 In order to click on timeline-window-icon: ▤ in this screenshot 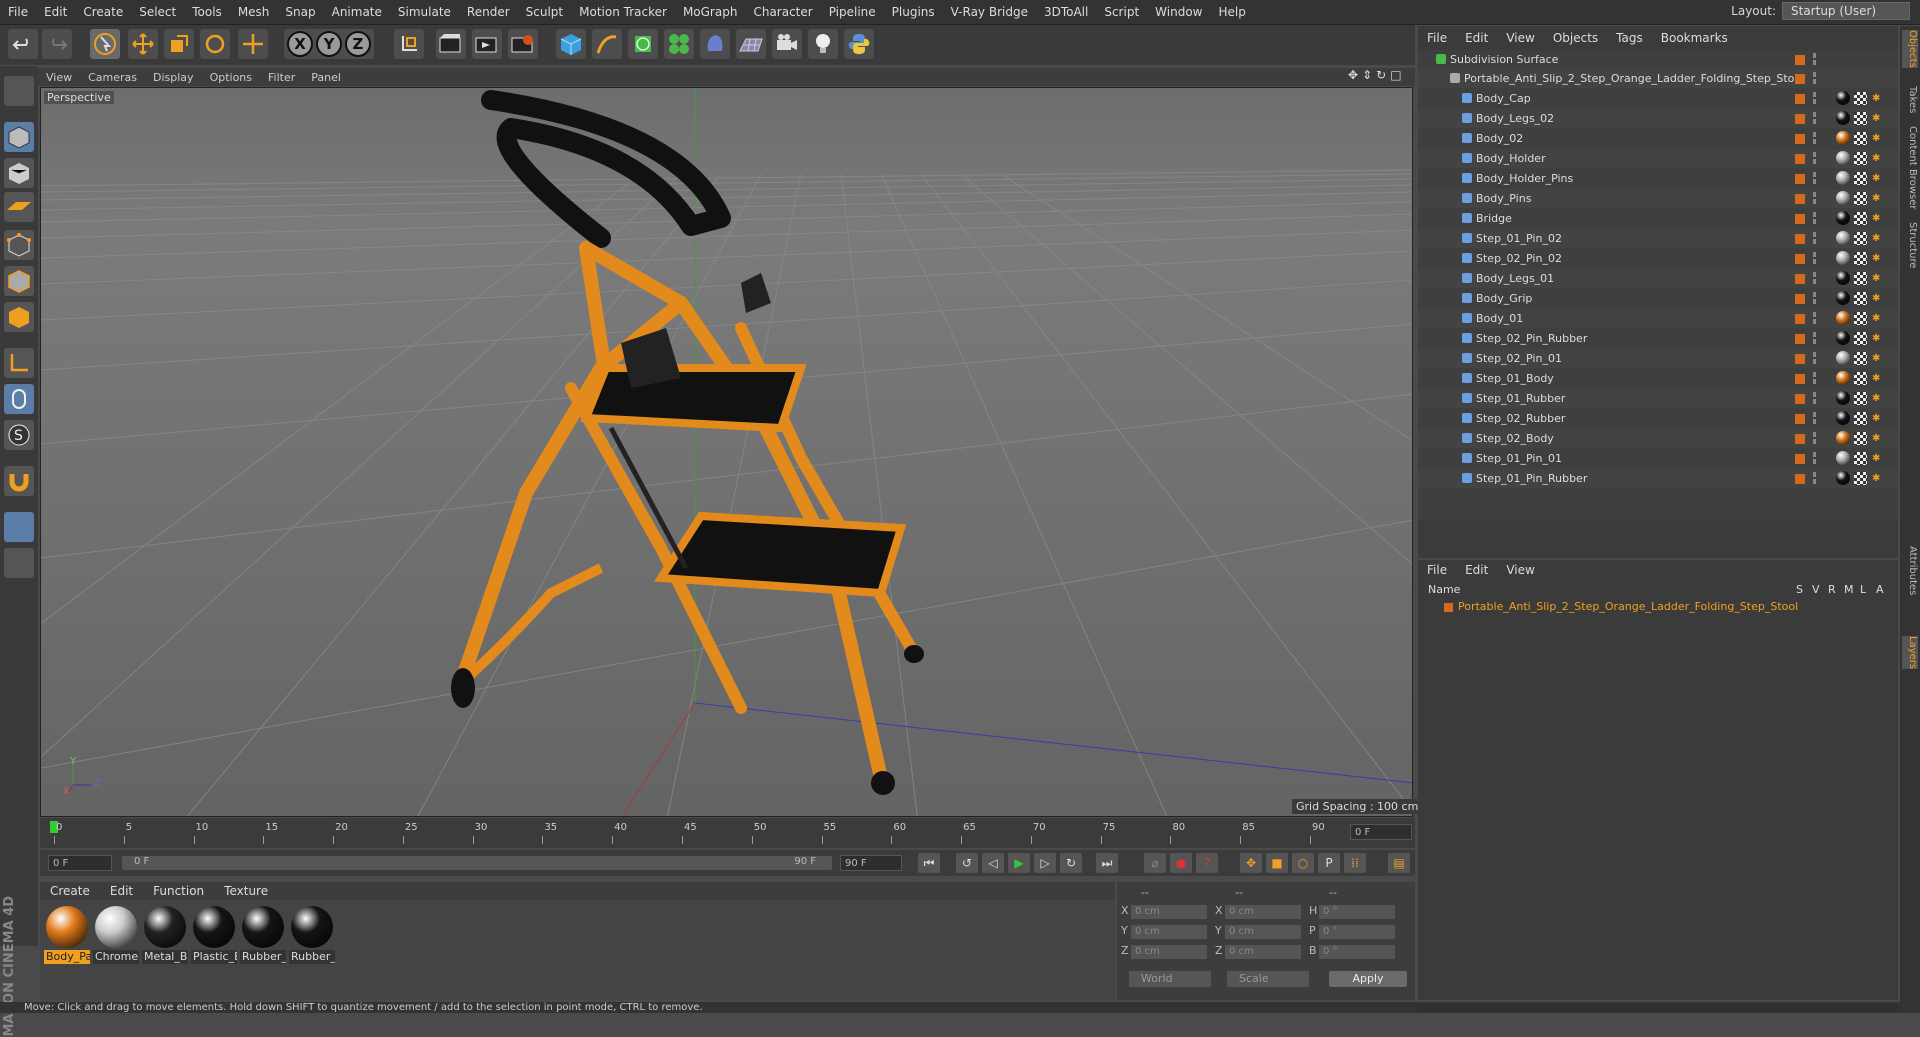, I will do `click(1399, 863)`.